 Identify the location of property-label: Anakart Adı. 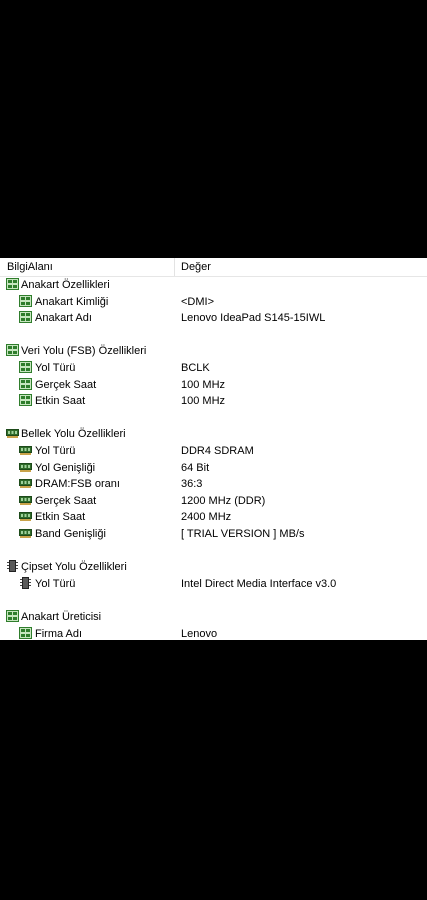
(63, 318).